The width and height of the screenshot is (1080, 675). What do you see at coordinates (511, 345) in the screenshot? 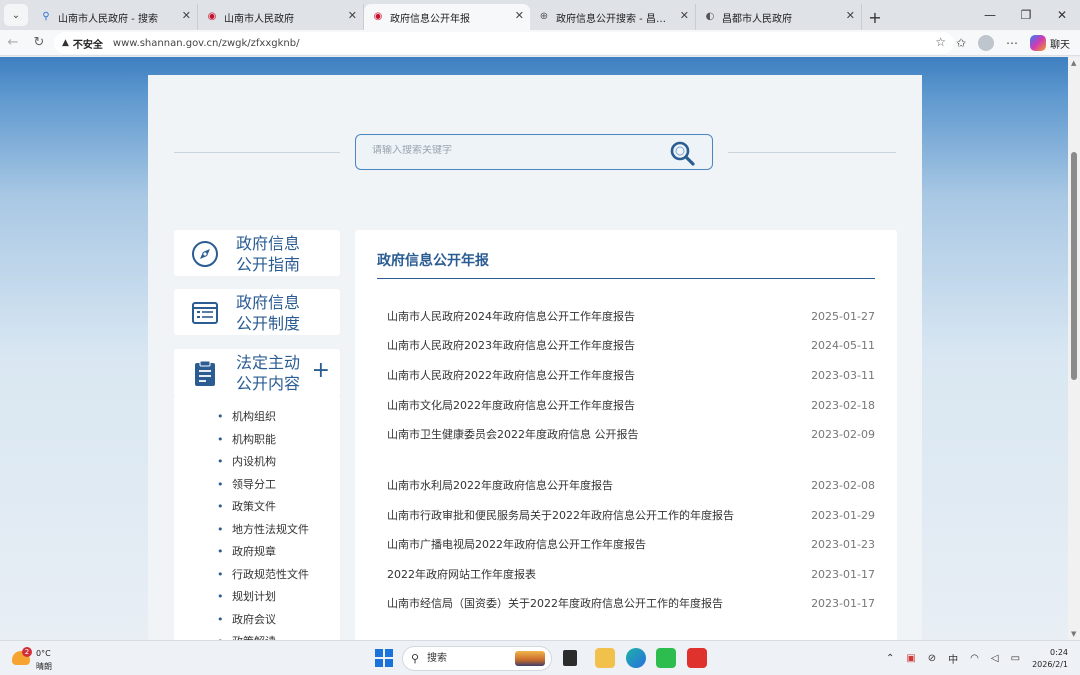
I see `report-link: 山南市人民政府2023年政府信息公开工作年度报告` at bounding box center [511, 345].